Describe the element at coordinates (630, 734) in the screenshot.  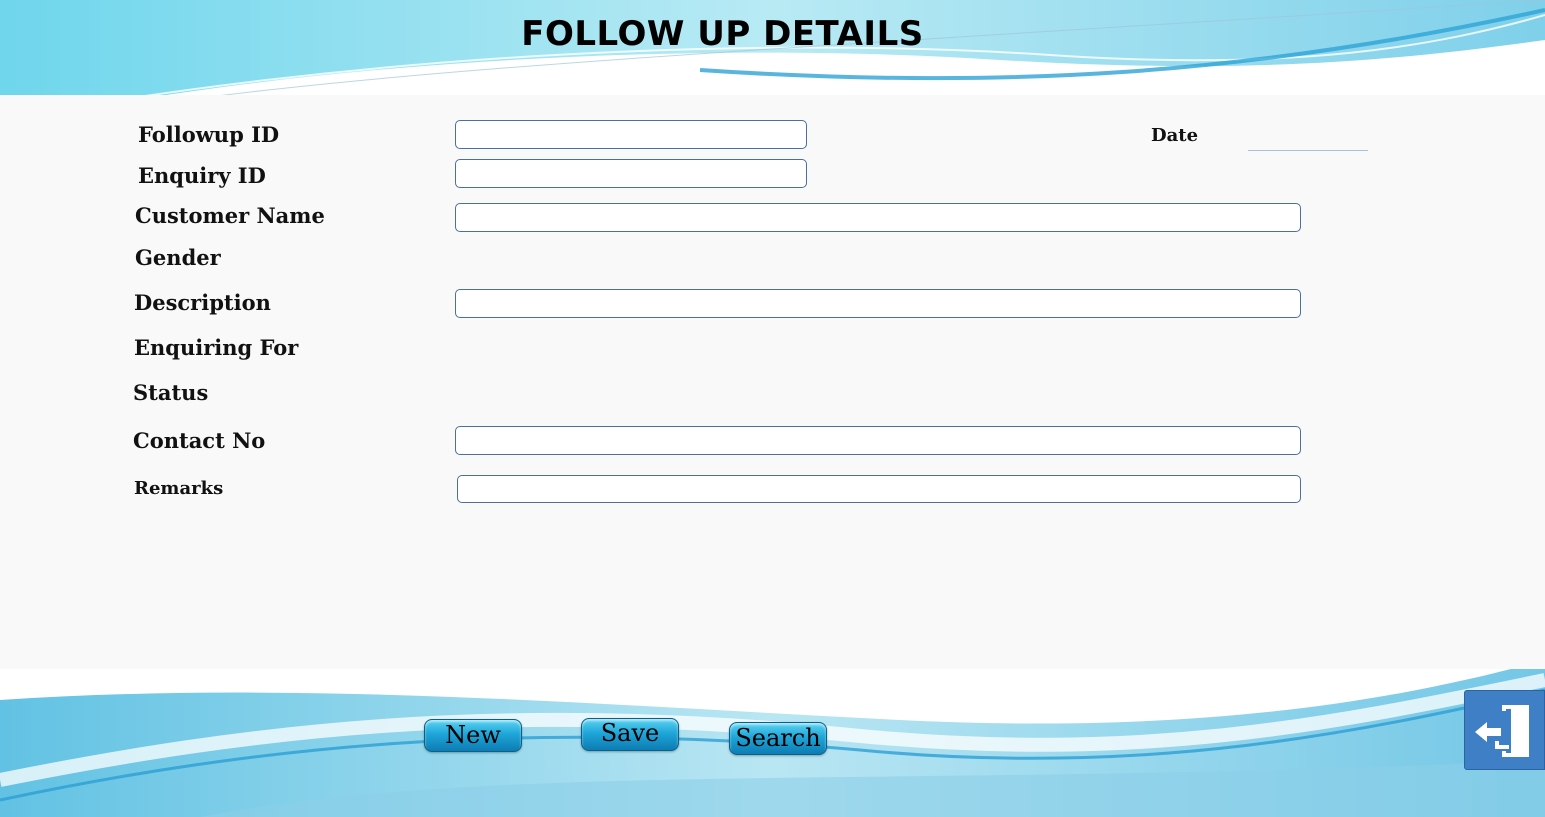
I see `save-button: Save` at that location.